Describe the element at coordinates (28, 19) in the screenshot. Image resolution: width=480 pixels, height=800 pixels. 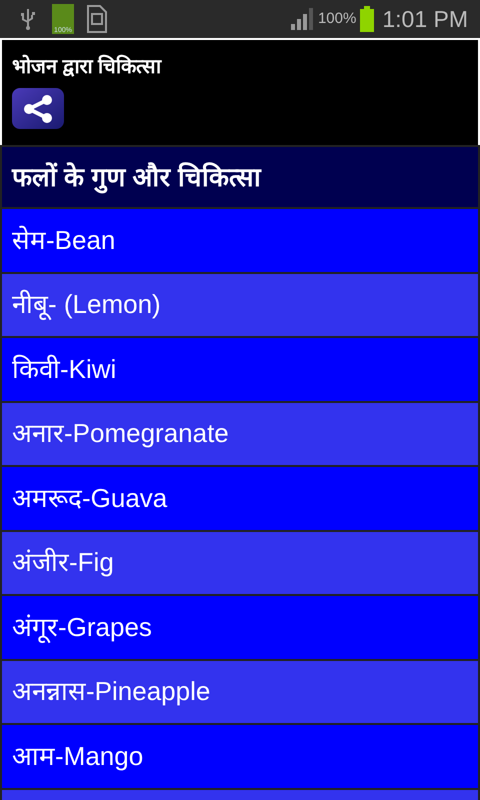
I see `usb-icon` at that location.